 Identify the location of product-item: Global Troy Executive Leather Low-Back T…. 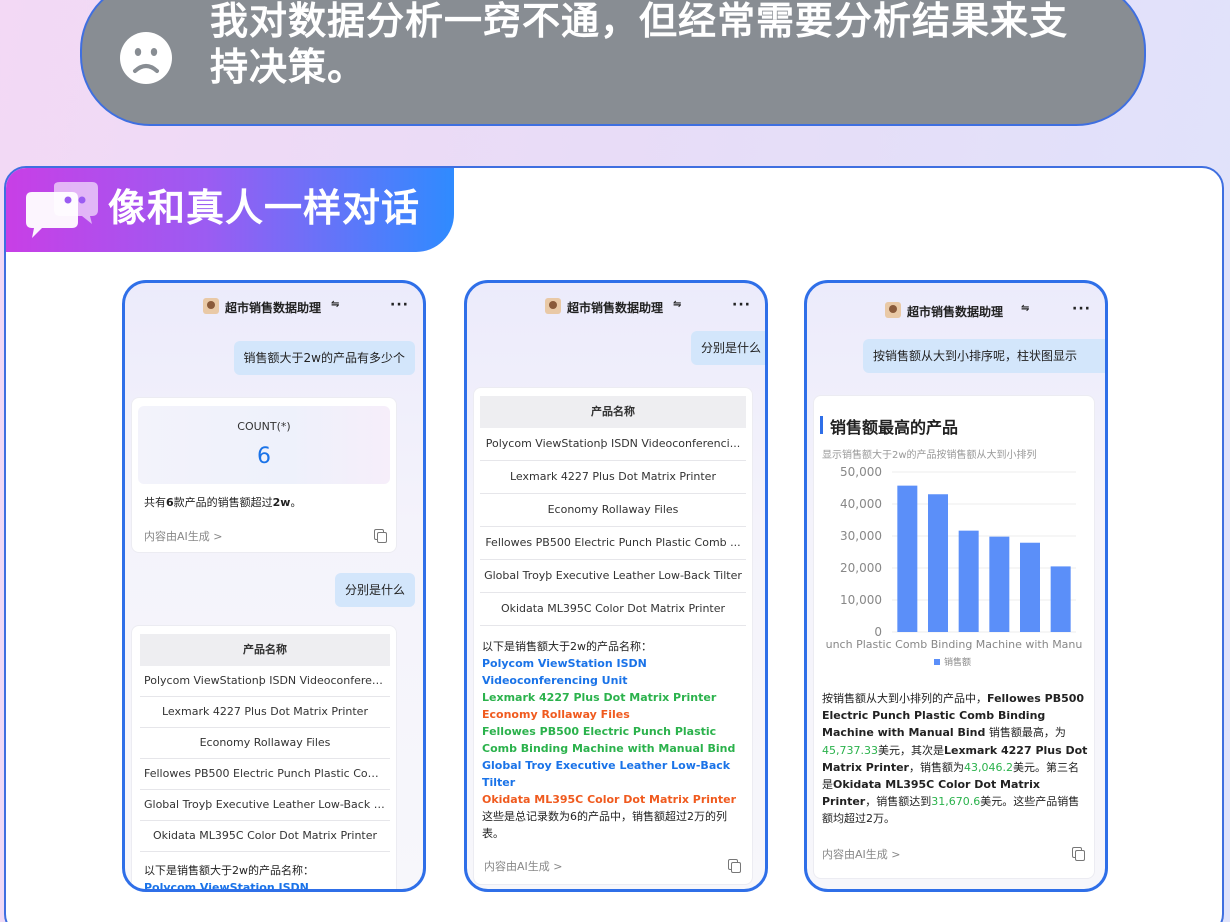
(606, 774).